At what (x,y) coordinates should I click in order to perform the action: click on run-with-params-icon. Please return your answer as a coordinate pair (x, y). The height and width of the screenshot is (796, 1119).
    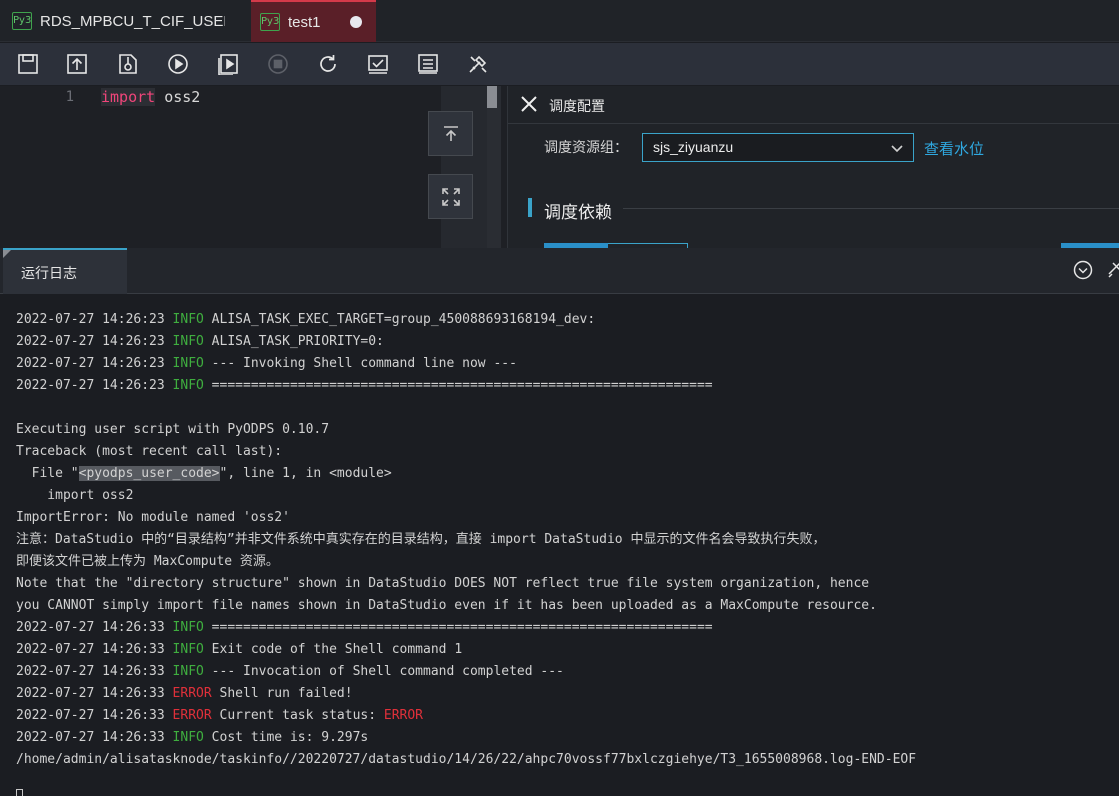
    Looking at the image, I should click on (228, 64).